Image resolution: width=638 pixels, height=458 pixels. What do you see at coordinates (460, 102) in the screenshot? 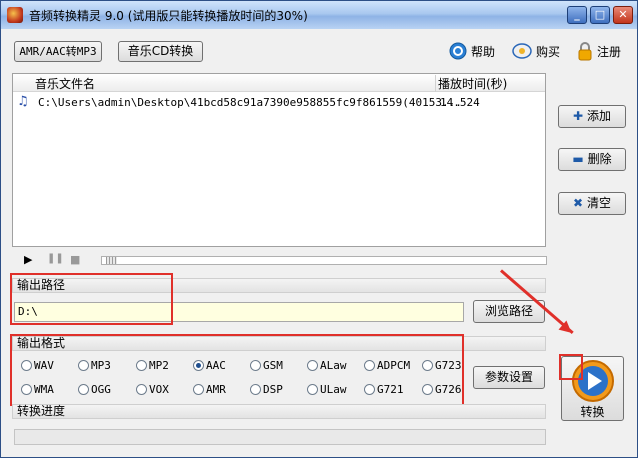
I see `duration-cell: 14.524` at bounding box center [460, 102].